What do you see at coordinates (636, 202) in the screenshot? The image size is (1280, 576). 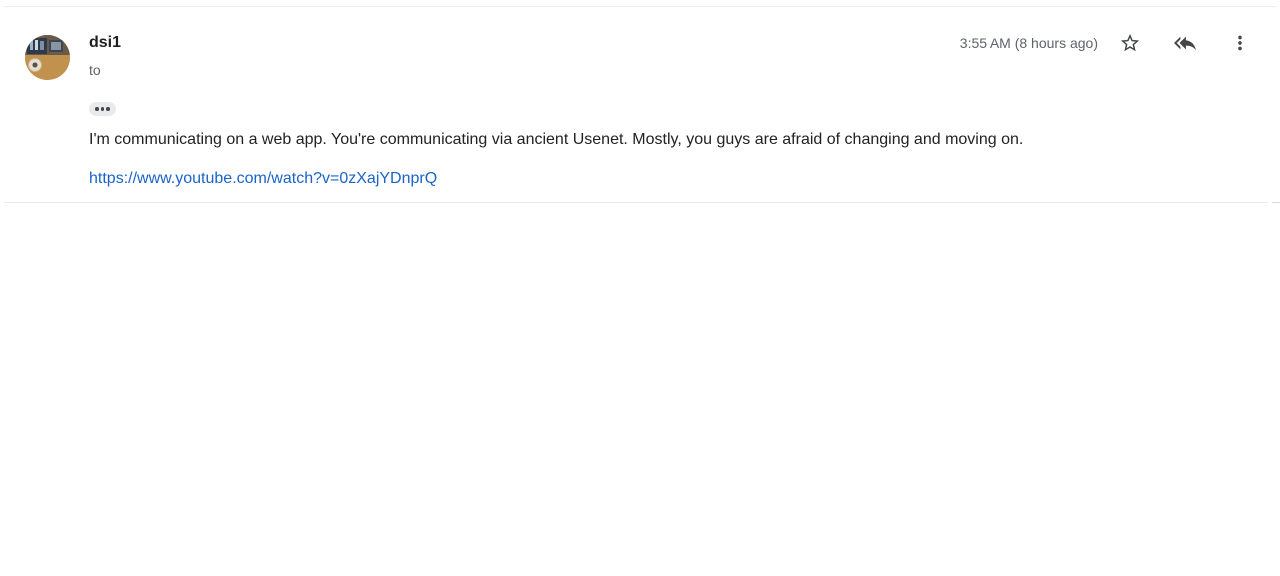 I see `message-bottom-divider` at bounding box center [636, 202].